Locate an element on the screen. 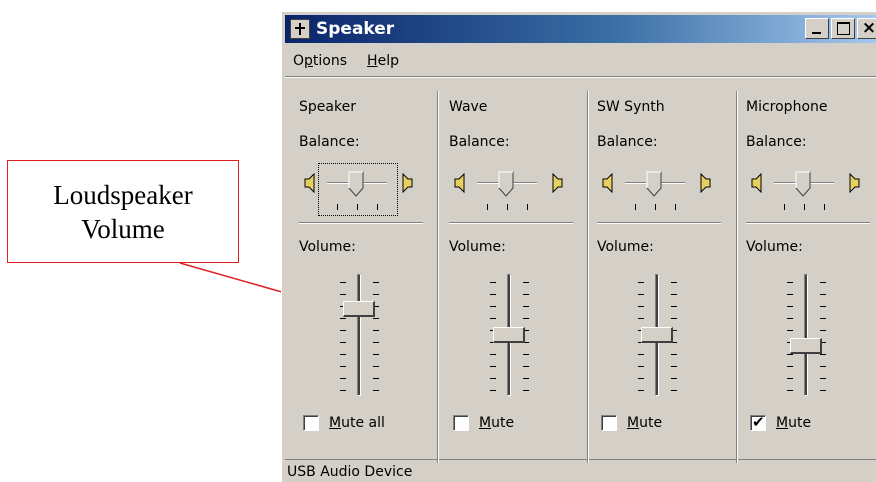 This screenshot has width=876, height=482. status-text: USB Audio Device is located at coordinates (350, 472).